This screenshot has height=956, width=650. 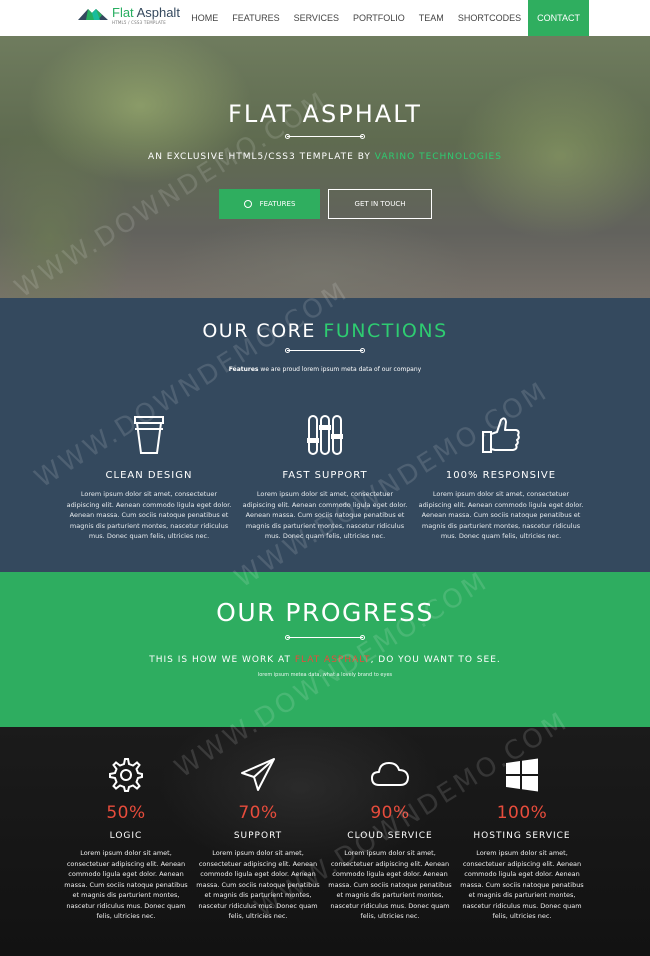 I want to click on hero-brand: VARINO TECHNOLOGIES, so click(x=438, y=157).